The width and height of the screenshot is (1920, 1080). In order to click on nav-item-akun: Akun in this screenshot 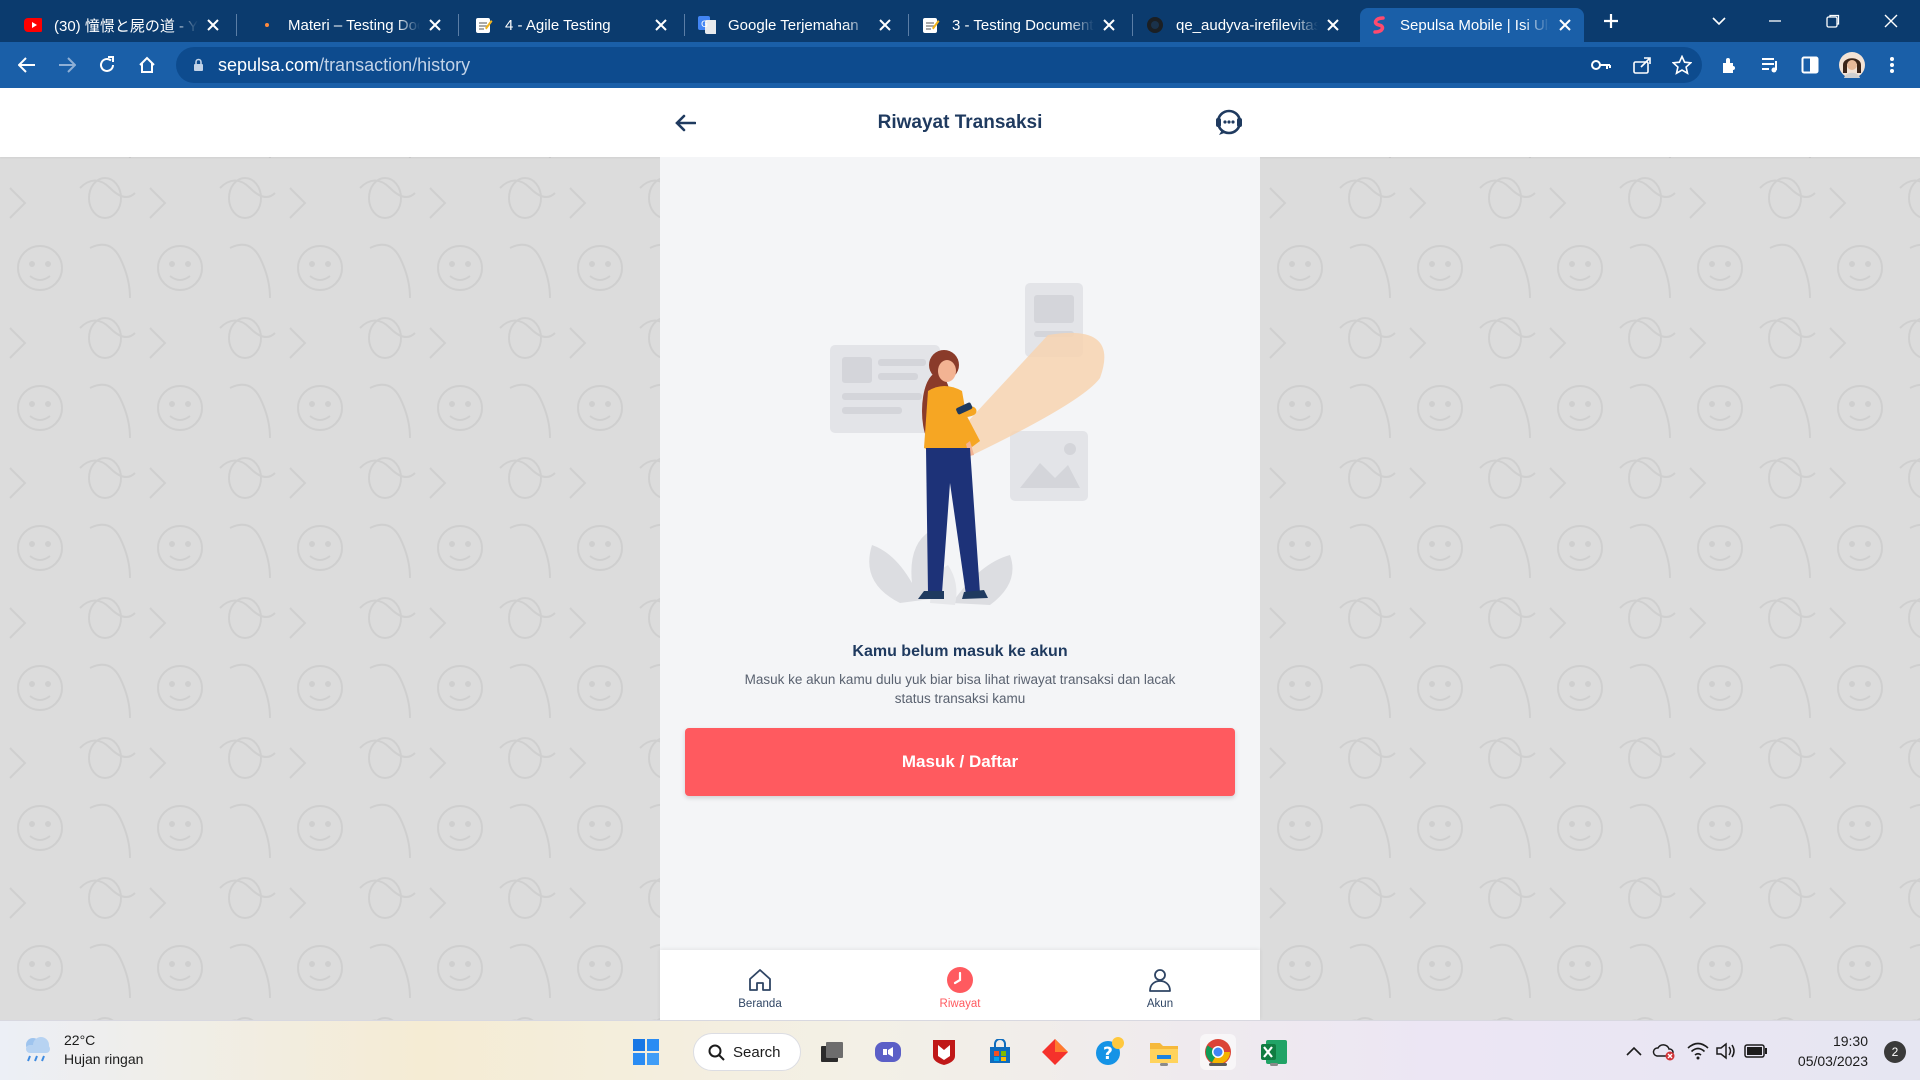, I will do `click(1160, 985)`.